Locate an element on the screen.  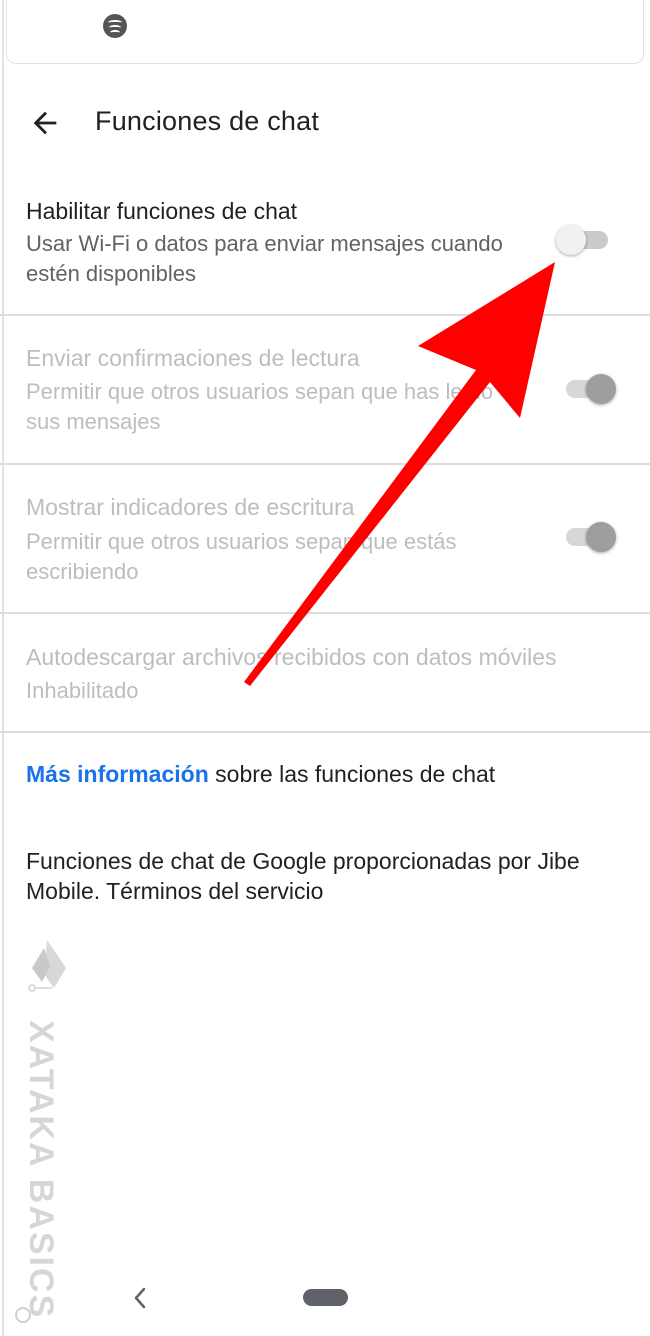
spotify-icon is located at coordinates (115, 26).